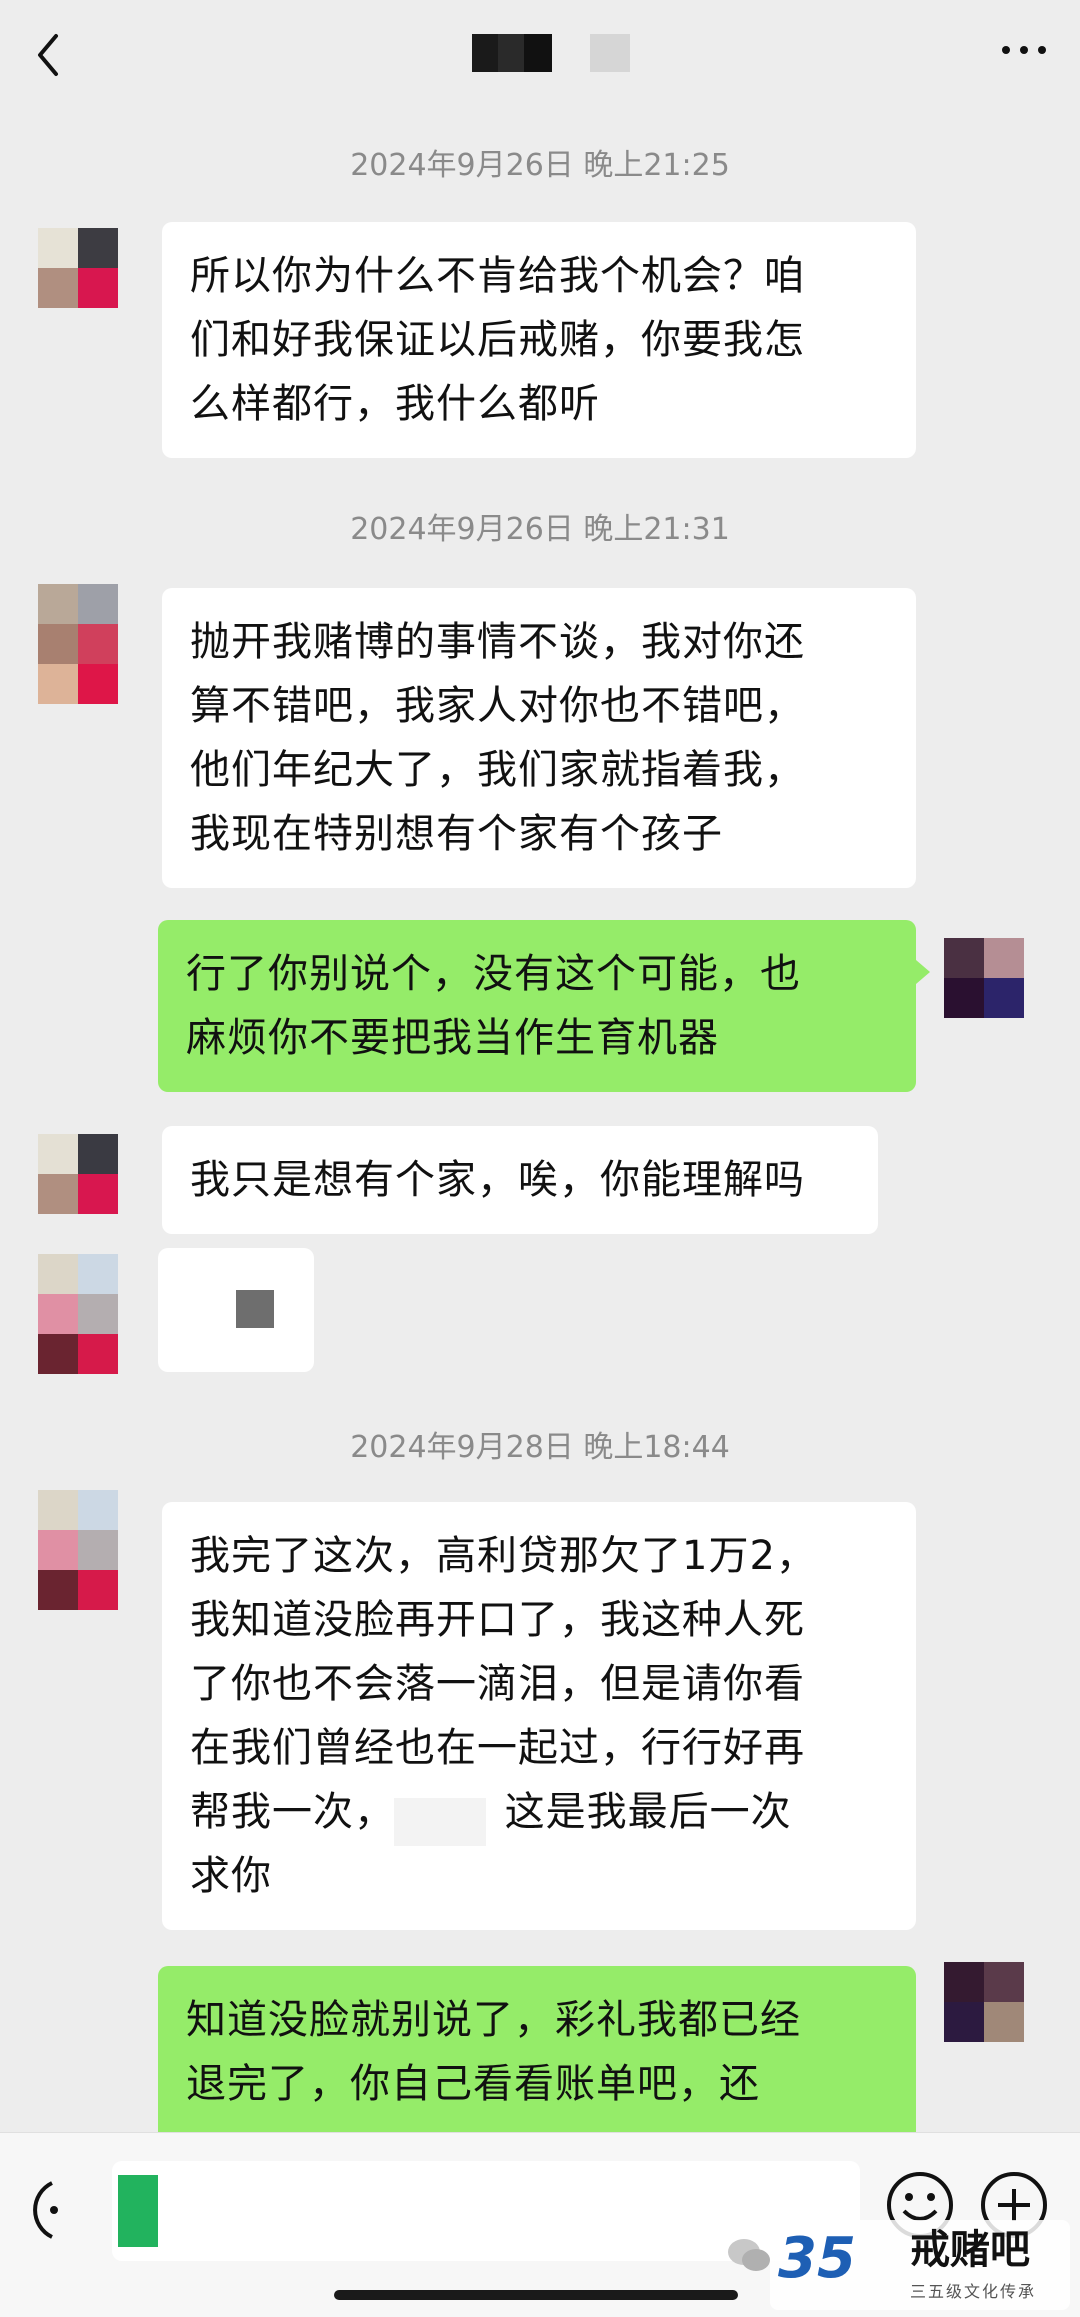 The image size is (1080, 2317). Describe the element at coordinates (540, 529) in the screenshot. I see `timestamp: 2024年9月26日 晚上21:31` at that location.